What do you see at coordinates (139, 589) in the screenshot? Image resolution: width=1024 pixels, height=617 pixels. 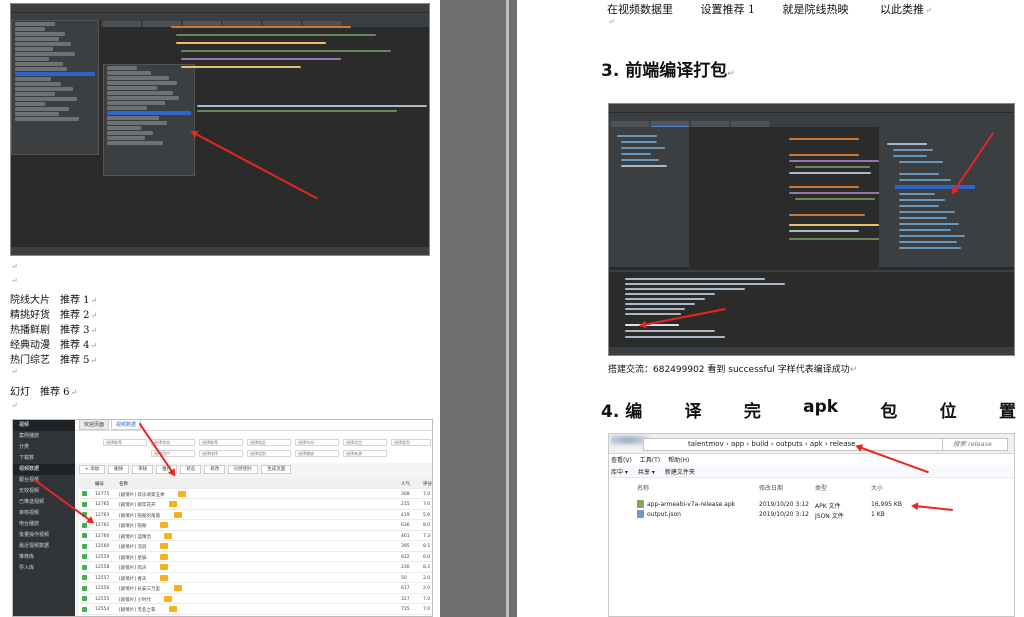 I see `cell-name: [剧情片] 长安三万里` at bounding box center [139, 589].